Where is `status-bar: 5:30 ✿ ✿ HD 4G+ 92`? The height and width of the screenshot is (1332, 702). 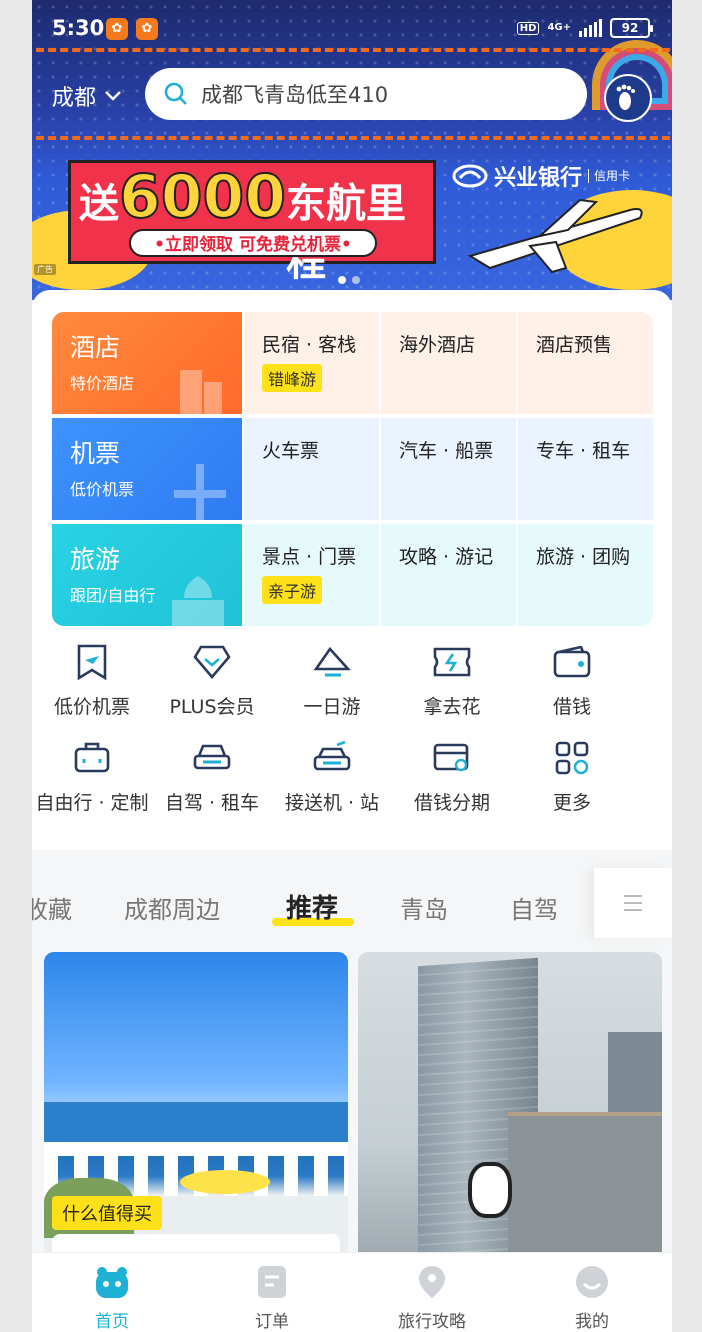 status-bar: 5:30 ✿ ✿ HD 4G+ 92 is located at coordinates (352, 30).